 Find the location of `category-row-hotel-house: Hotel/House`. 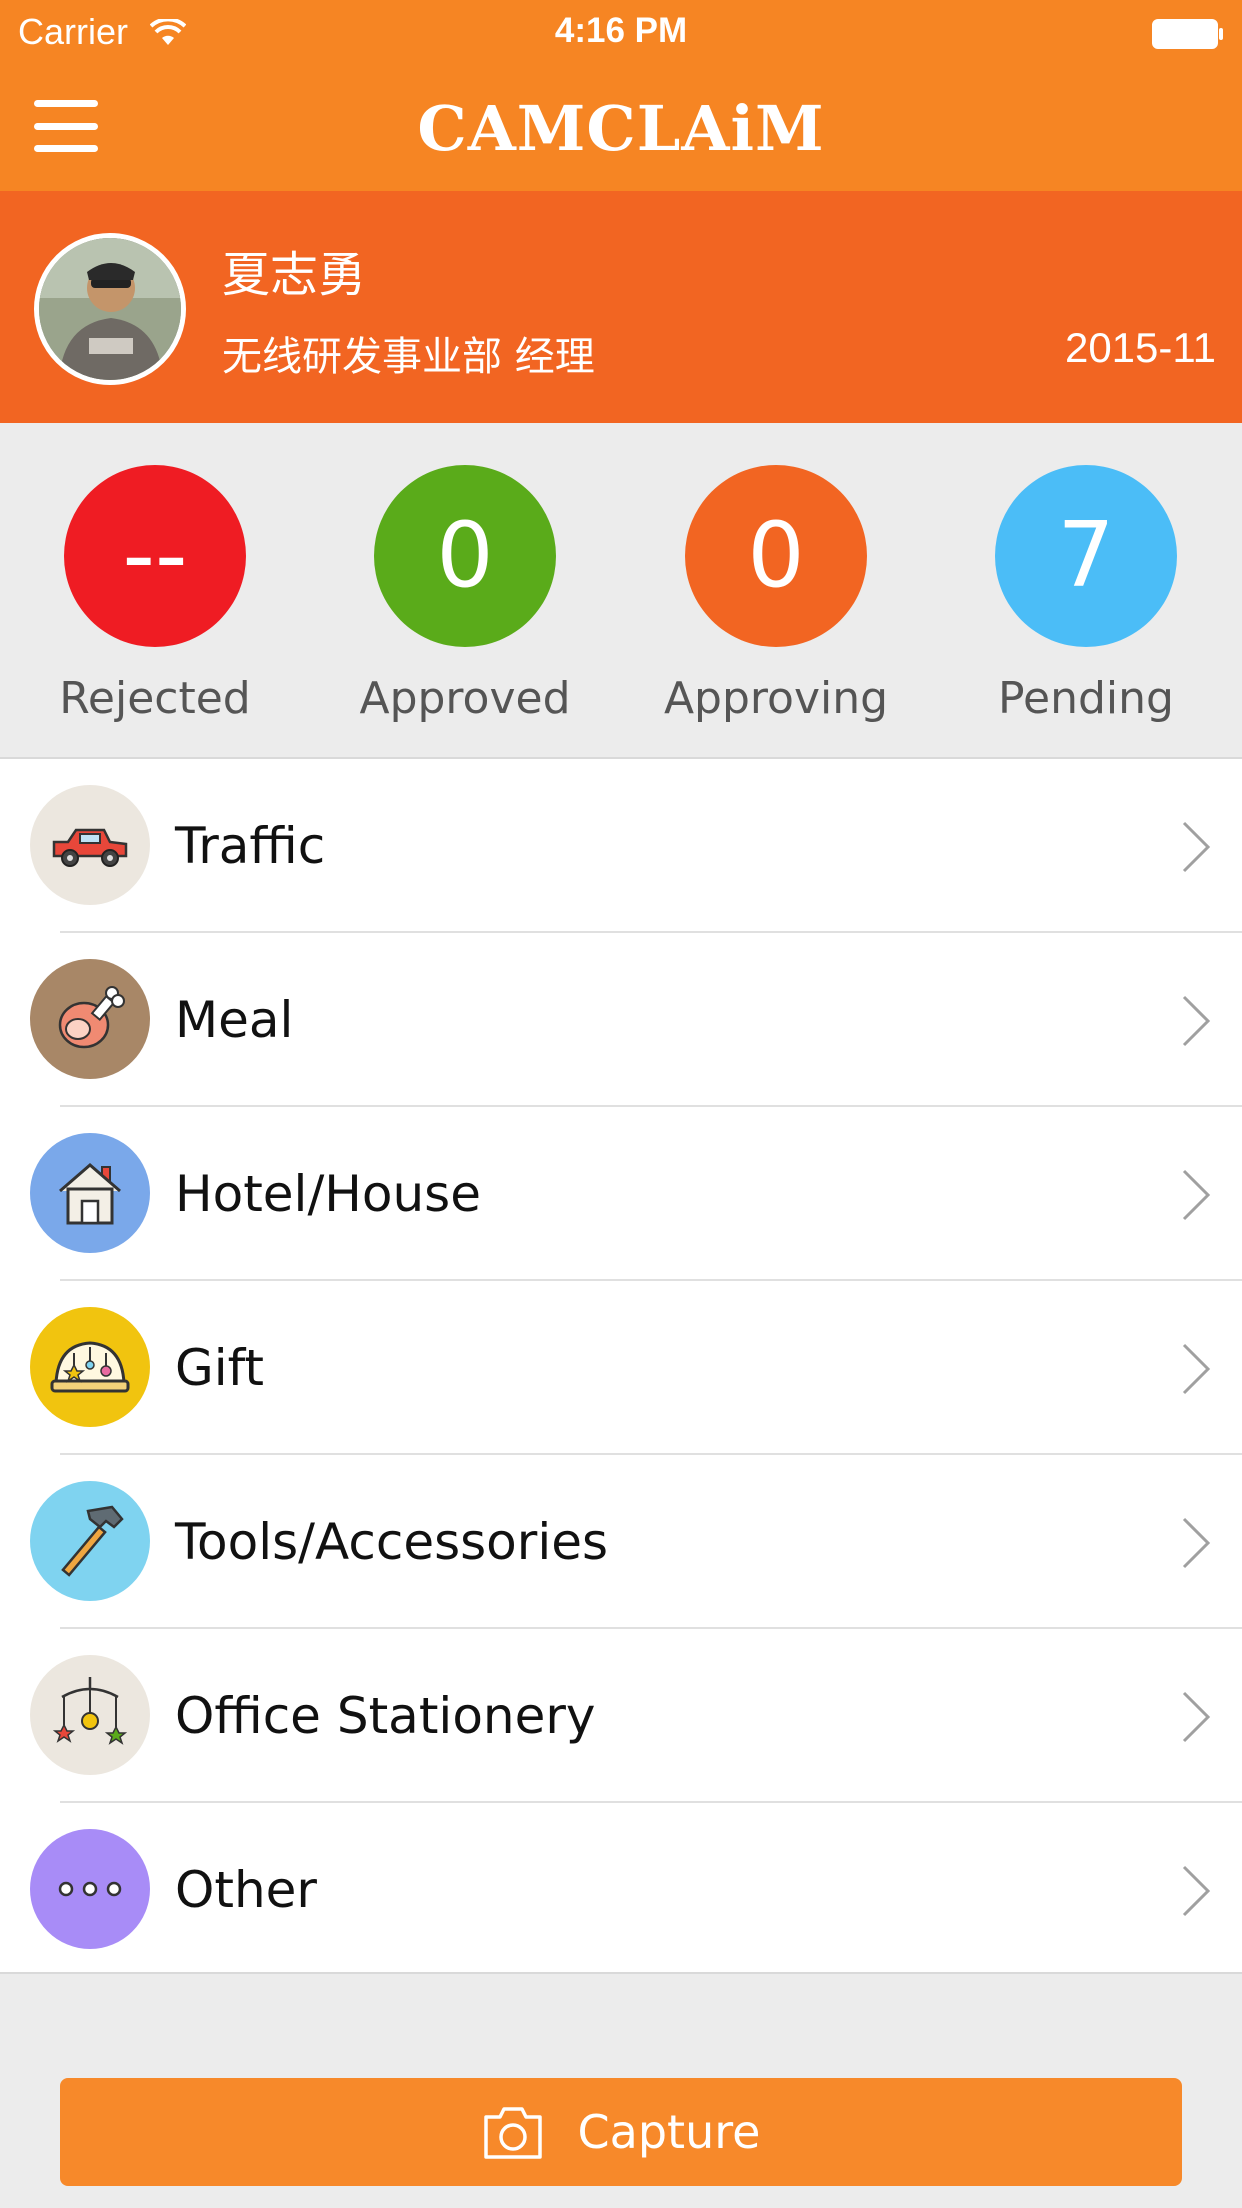

category-row-hotel-house: Hotel/House is located at coordinates (621, 1194).